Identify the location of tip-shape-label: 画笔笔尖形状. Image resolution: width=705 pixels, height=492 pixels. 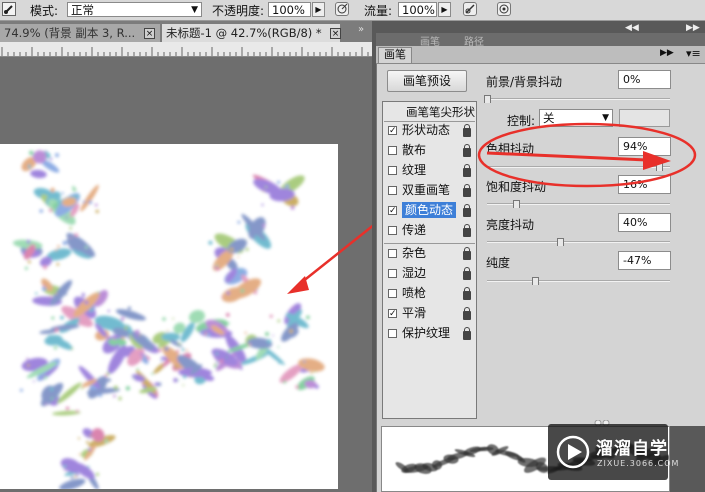
(440, 112).